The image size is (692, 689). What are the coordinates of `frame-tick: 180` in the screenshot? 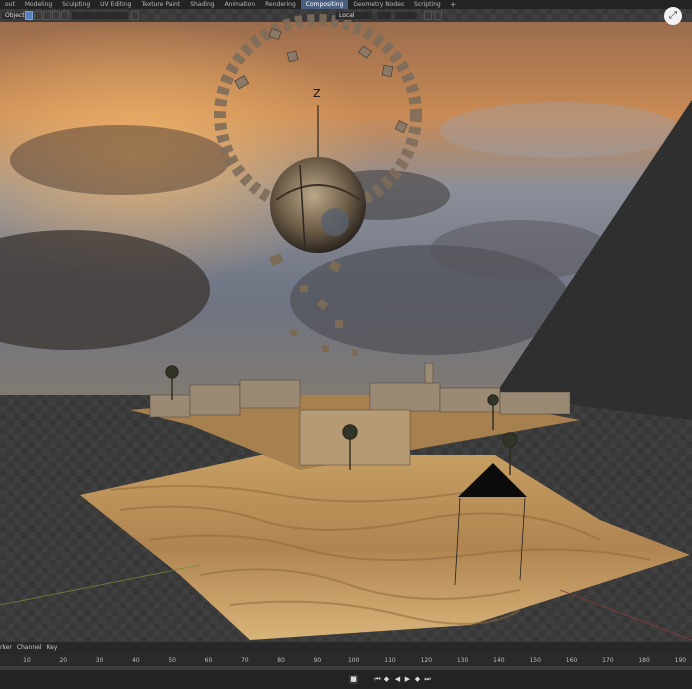 It's located at (644, 660).